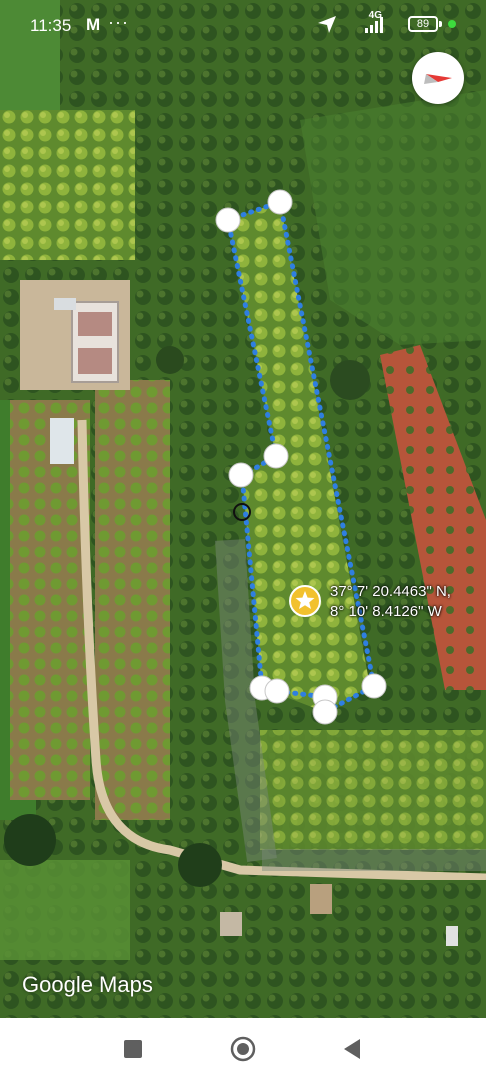 This screenshot has width=486, height=1080. I want to click on status-indicators: 4G 89, so click(386, 23).